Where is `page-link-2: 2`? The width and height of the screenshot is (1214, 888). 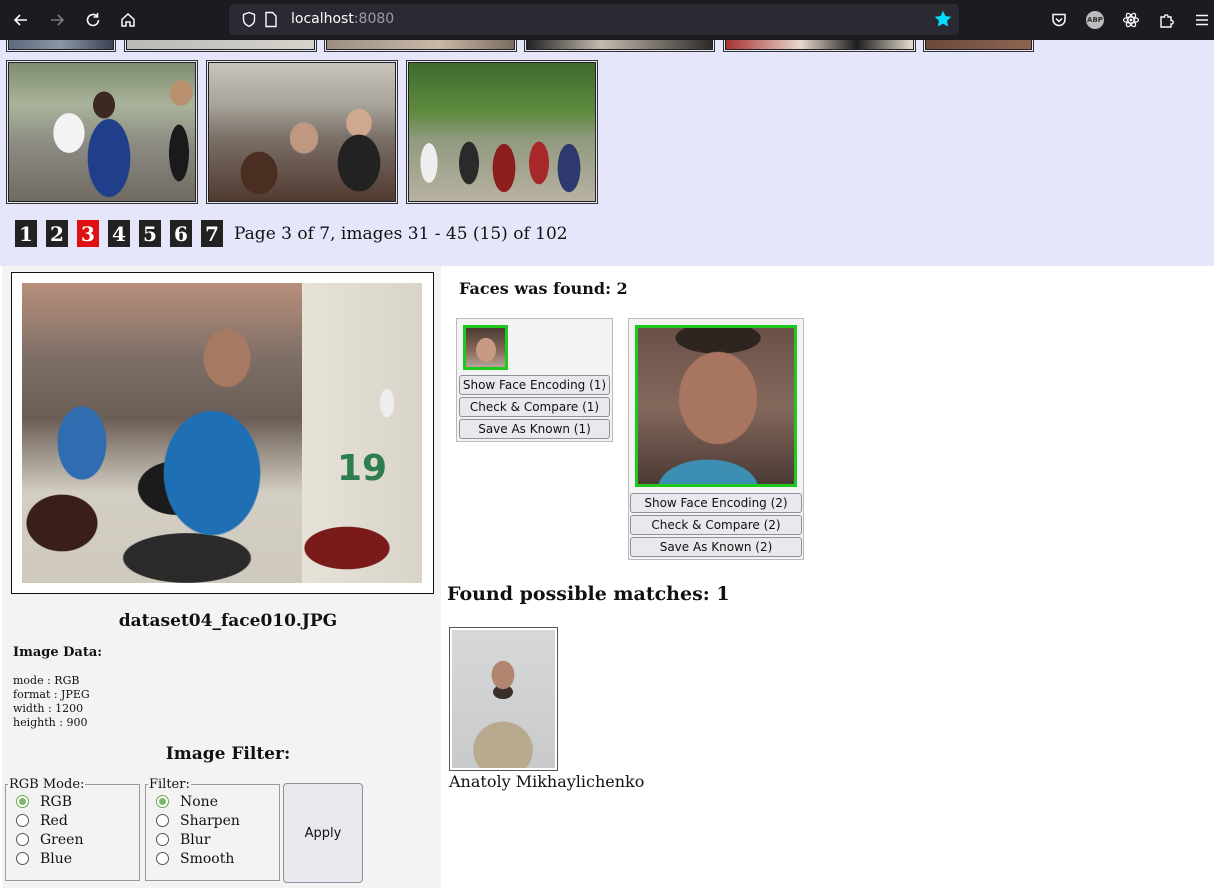 page-link-2: 2 is located at coordinates (57, 233).